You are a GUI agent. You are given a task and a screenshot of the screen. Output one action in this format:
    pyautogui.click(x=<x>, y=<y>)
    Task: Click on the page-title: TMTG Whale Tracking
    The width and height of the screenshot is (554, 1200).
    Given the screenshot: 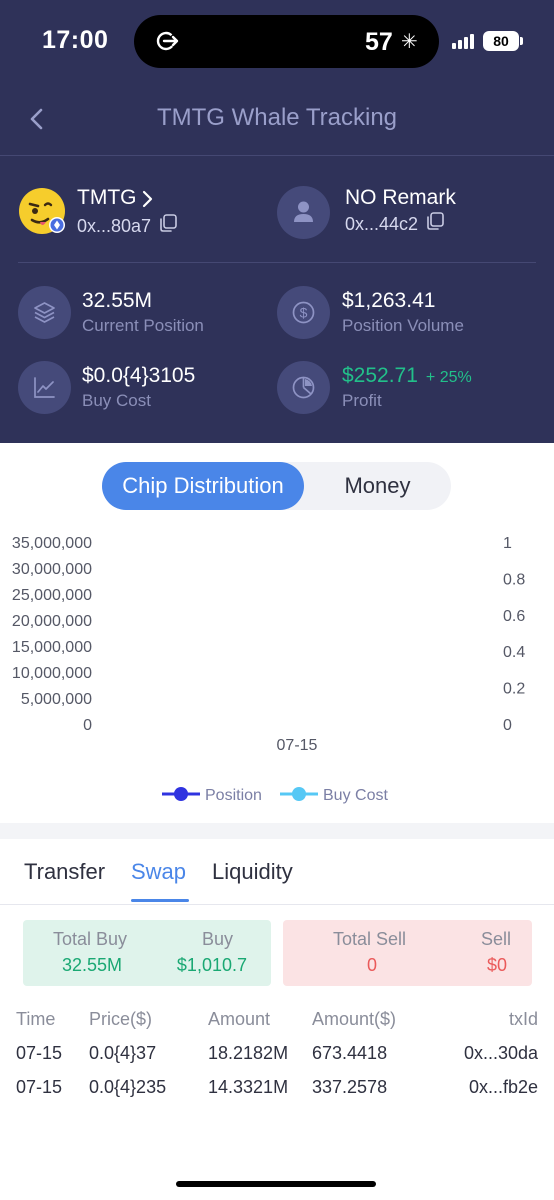 What is the action you would take?
    pyautogui.click(x=277, y=117)
    